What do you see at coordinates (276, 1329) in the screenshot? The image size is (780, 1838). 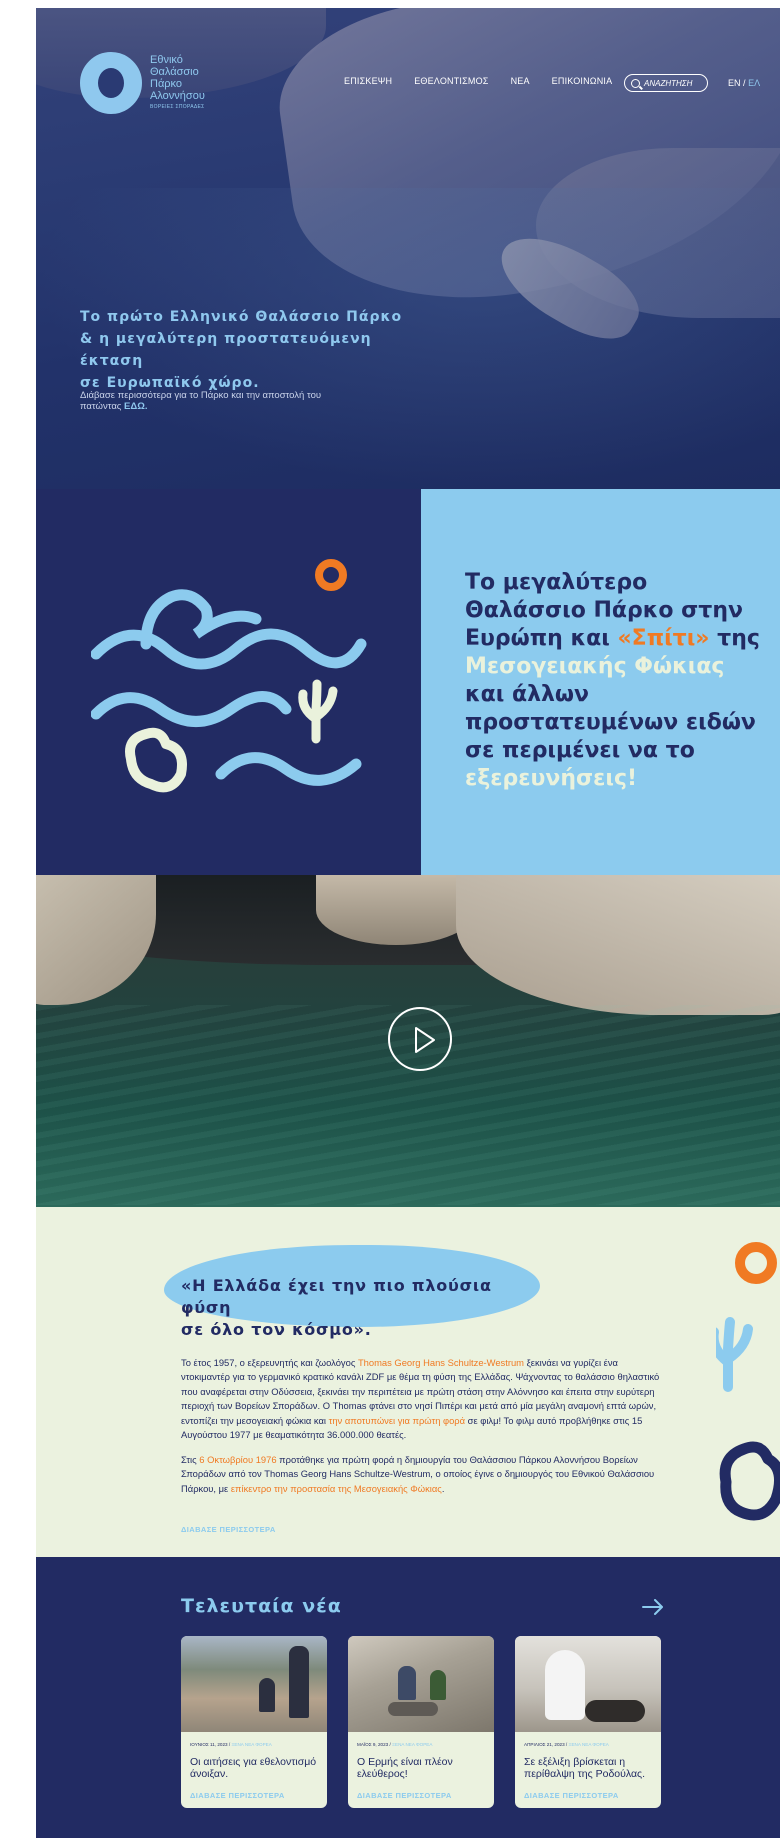 I see `quote-line: σε όλο τον κόσμο».` at bounding box center [276, 1329].